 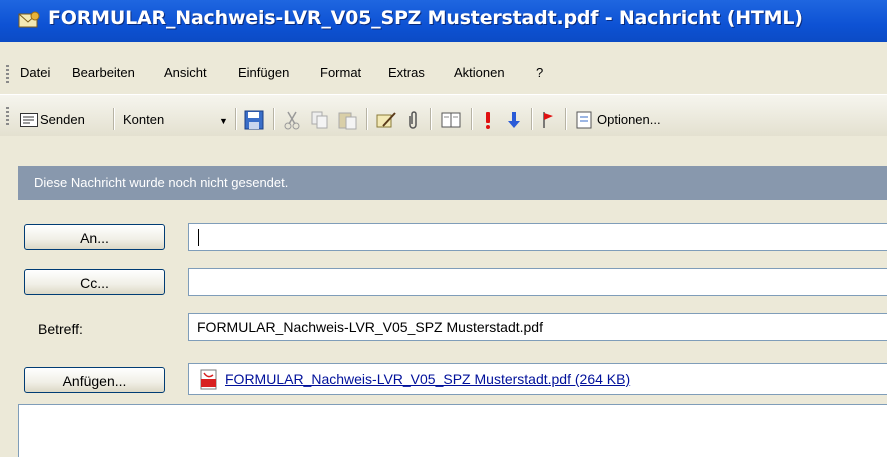 I want to click on cut-icon, so click(x=292, y=120).